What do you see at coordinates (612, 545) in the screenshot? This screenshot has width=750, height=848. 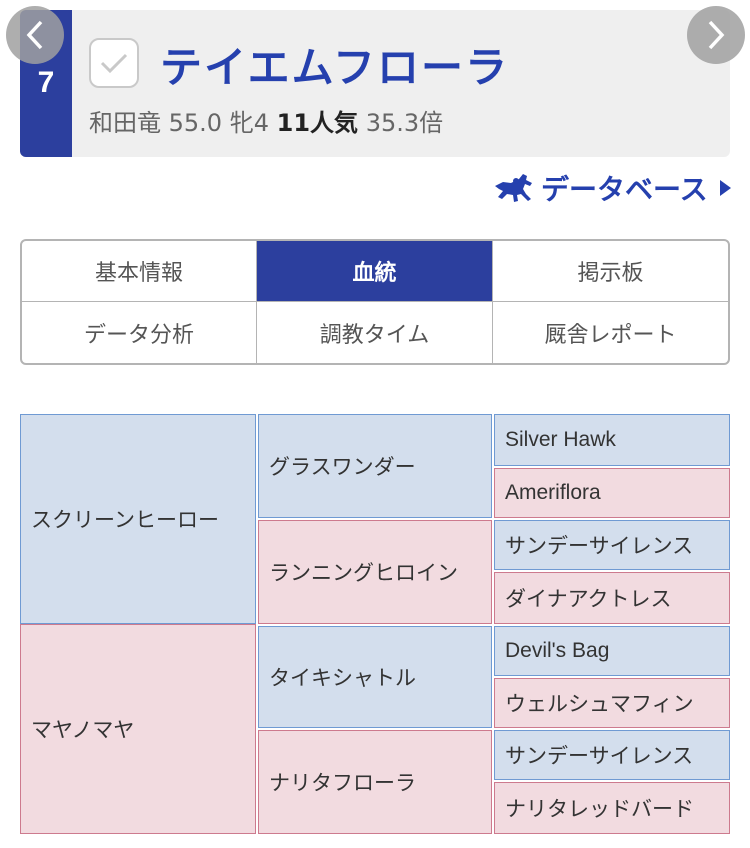 I see `pedigree-sds: サンデーサイレンス` at bounding box center [612, 545].